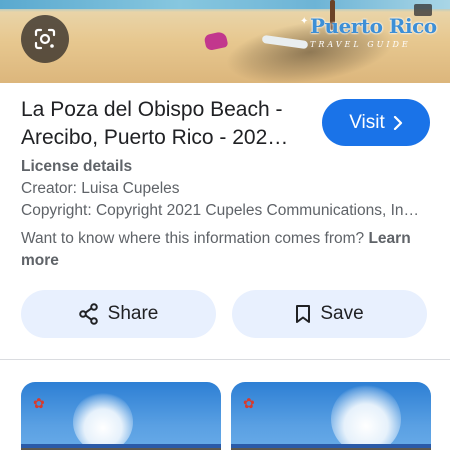 Image resolution: width=450 pixels, height=450 pixels. I want to click on license-details-heading: License details, so click(77, 166).